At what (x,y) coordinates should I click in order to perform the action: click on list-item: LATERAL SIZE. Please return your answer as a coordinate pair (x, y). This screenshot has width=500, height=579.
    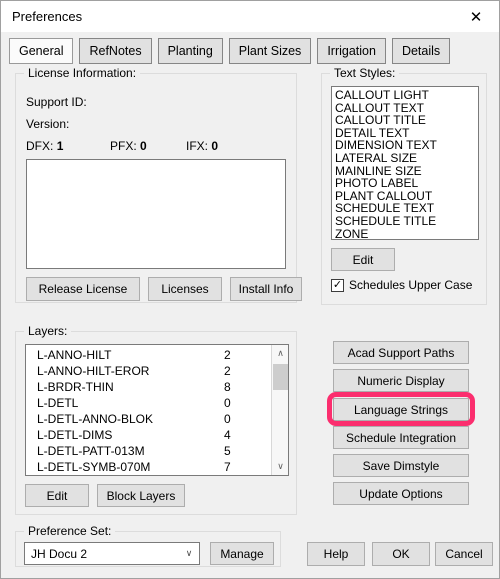
    Looking at the image, I should click on (406, 158).